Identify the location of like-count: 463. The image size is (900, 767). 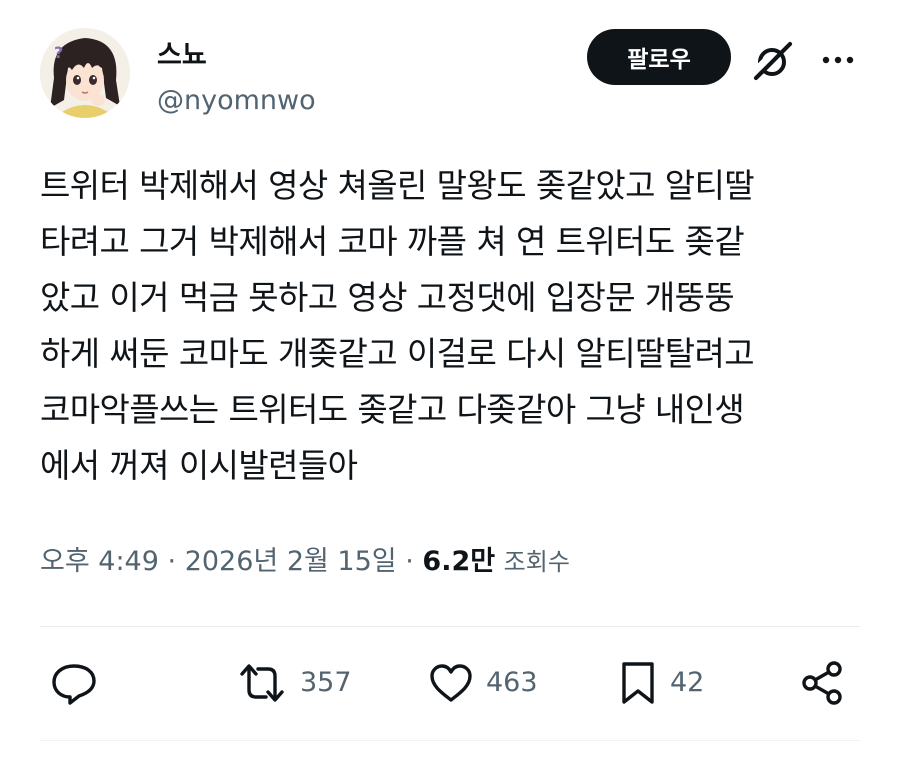
(512, 682).